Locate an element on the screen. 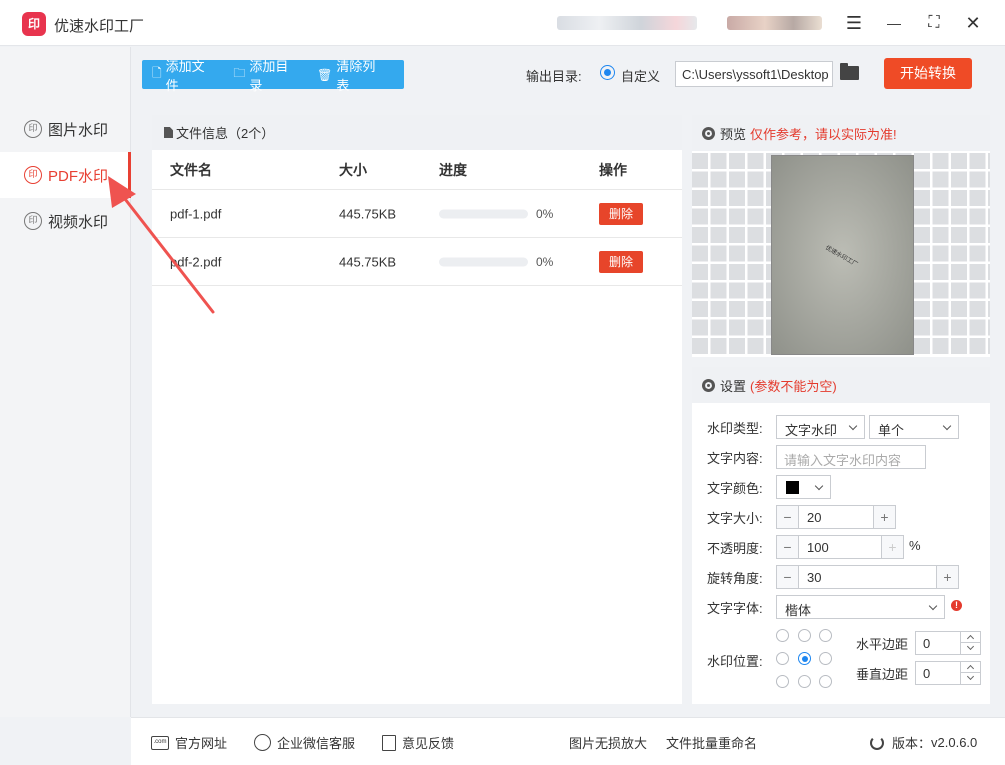 The height and width of the screenshot is (765, 1005). sidebar-item-label: 视频水印 is located at coordinates (78, 222).